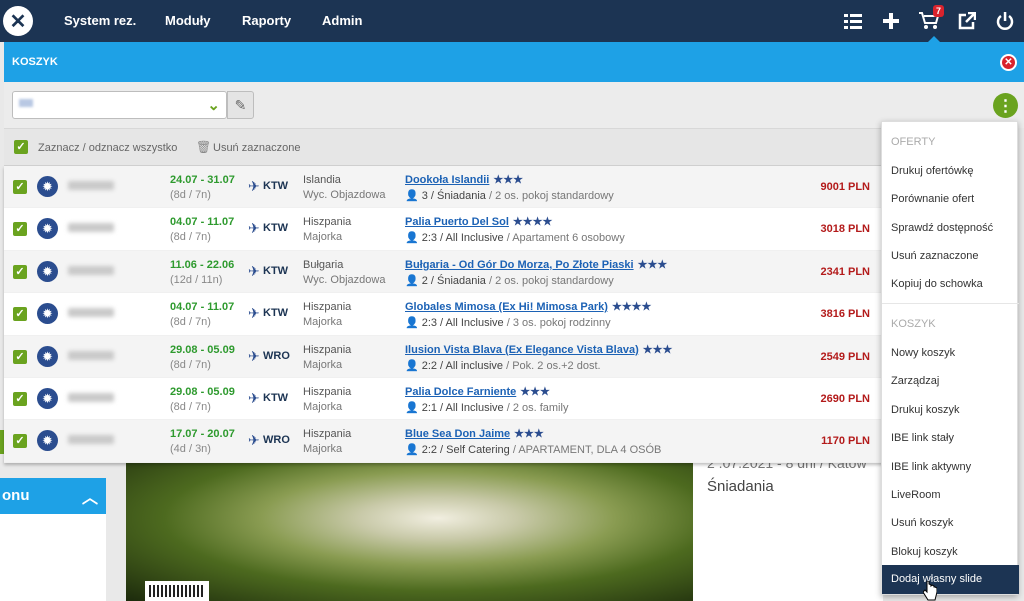  Describe the element at coordinates (457, 434) in the screenshot. I see `hotel-name: Blue Sea Don Jaime` at that location.